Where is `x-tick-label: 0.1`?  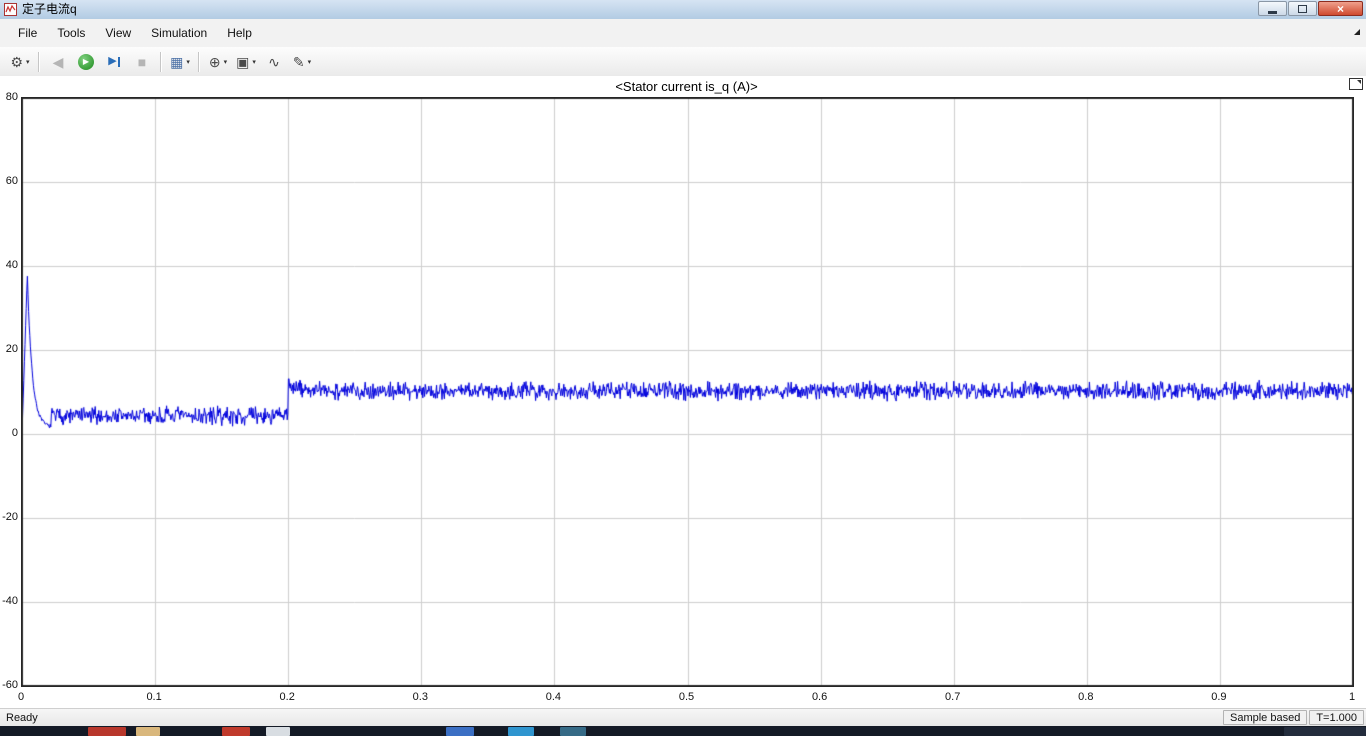 x-tick-label: 0.1 is located at coordinates (154, 697).